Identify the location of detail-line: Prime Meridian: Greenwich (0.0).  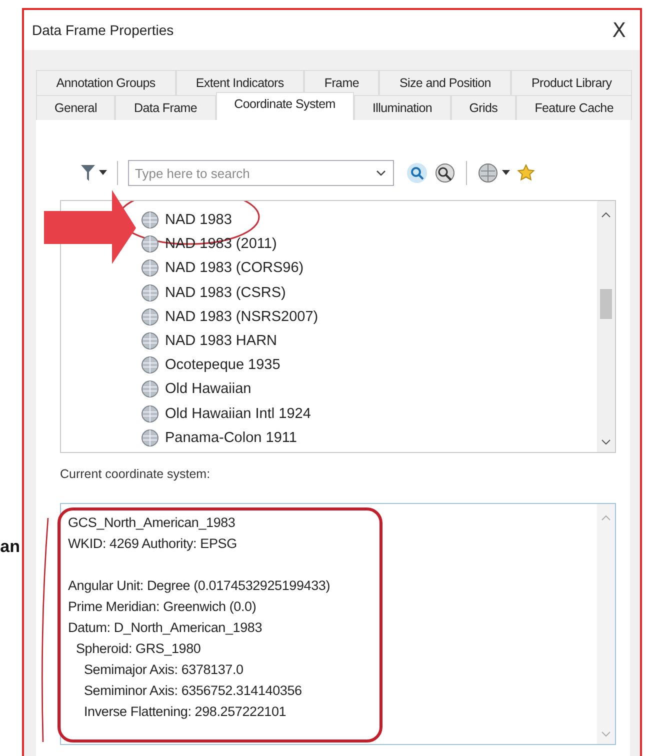
(162, 607).